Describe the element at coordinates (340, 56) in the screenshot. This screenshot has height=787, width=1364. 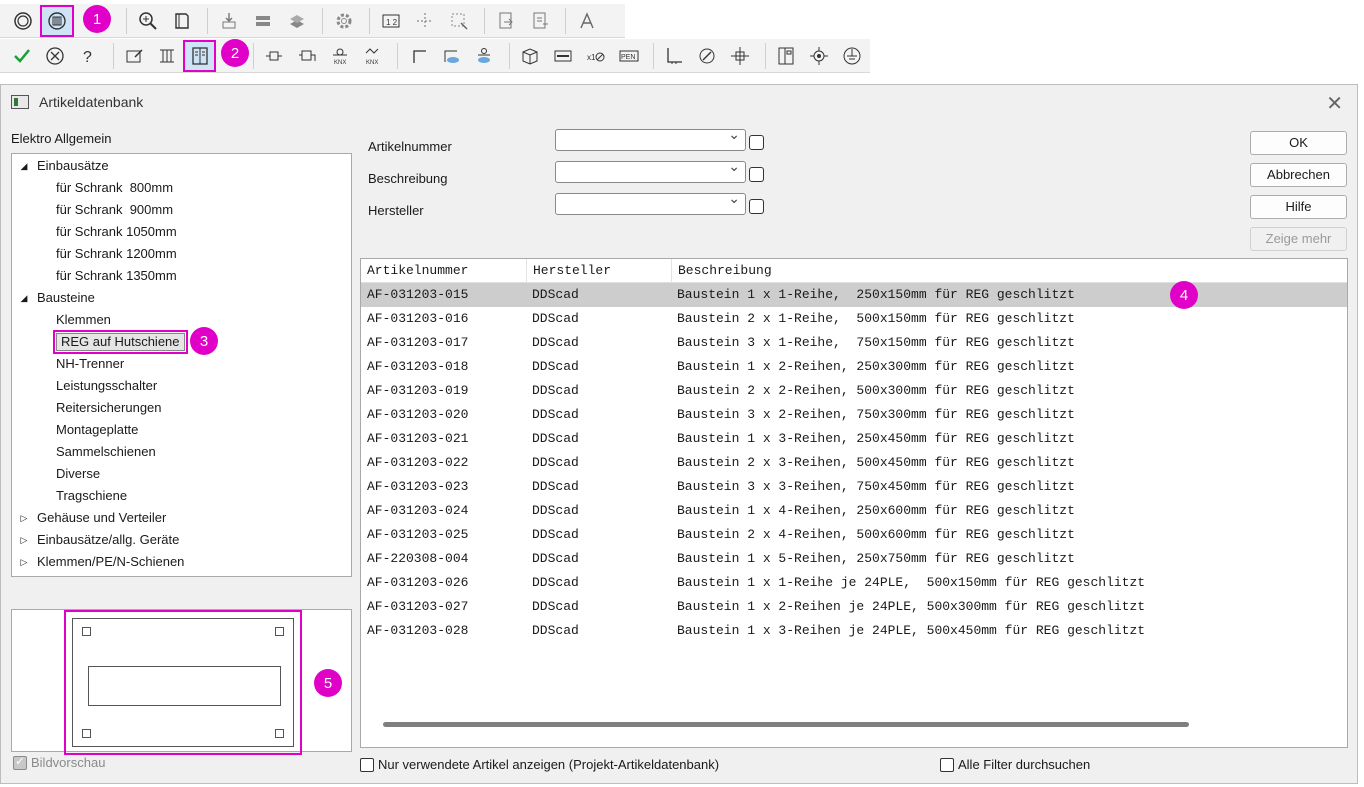
I see `knx-icon: KNX` at that location.